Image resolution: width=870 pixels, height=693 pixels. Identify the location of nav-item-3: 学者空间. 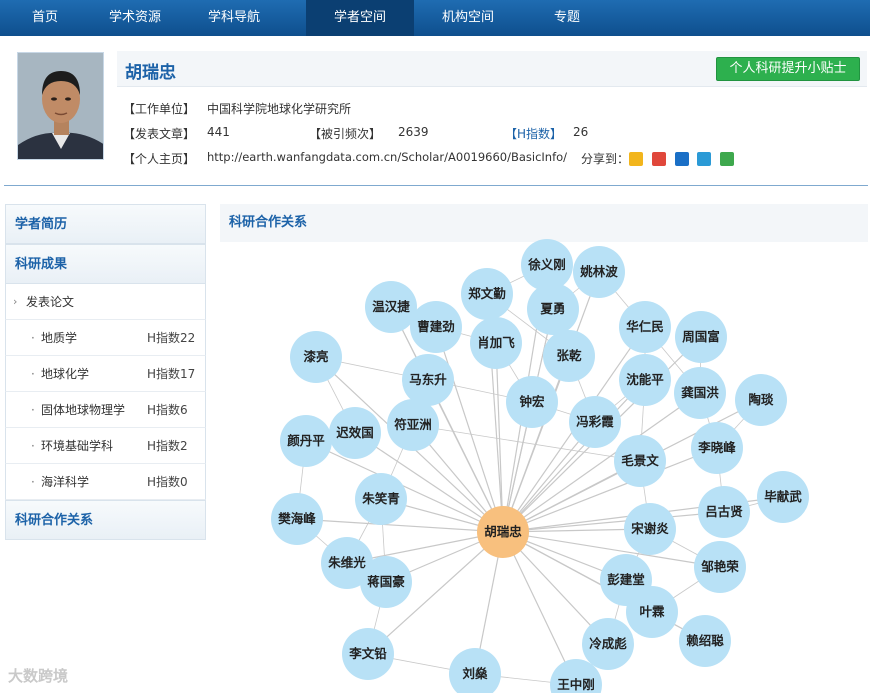
(360, 18).